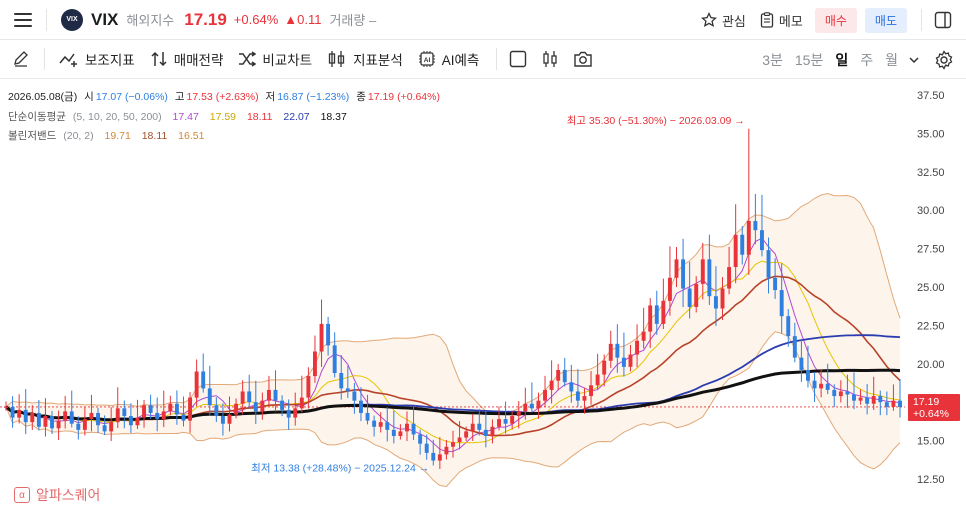 The height and width of the screenshot is (517, 966). I want to click on top-actions: 관심 메모 매수 매도, so click(826, 20).